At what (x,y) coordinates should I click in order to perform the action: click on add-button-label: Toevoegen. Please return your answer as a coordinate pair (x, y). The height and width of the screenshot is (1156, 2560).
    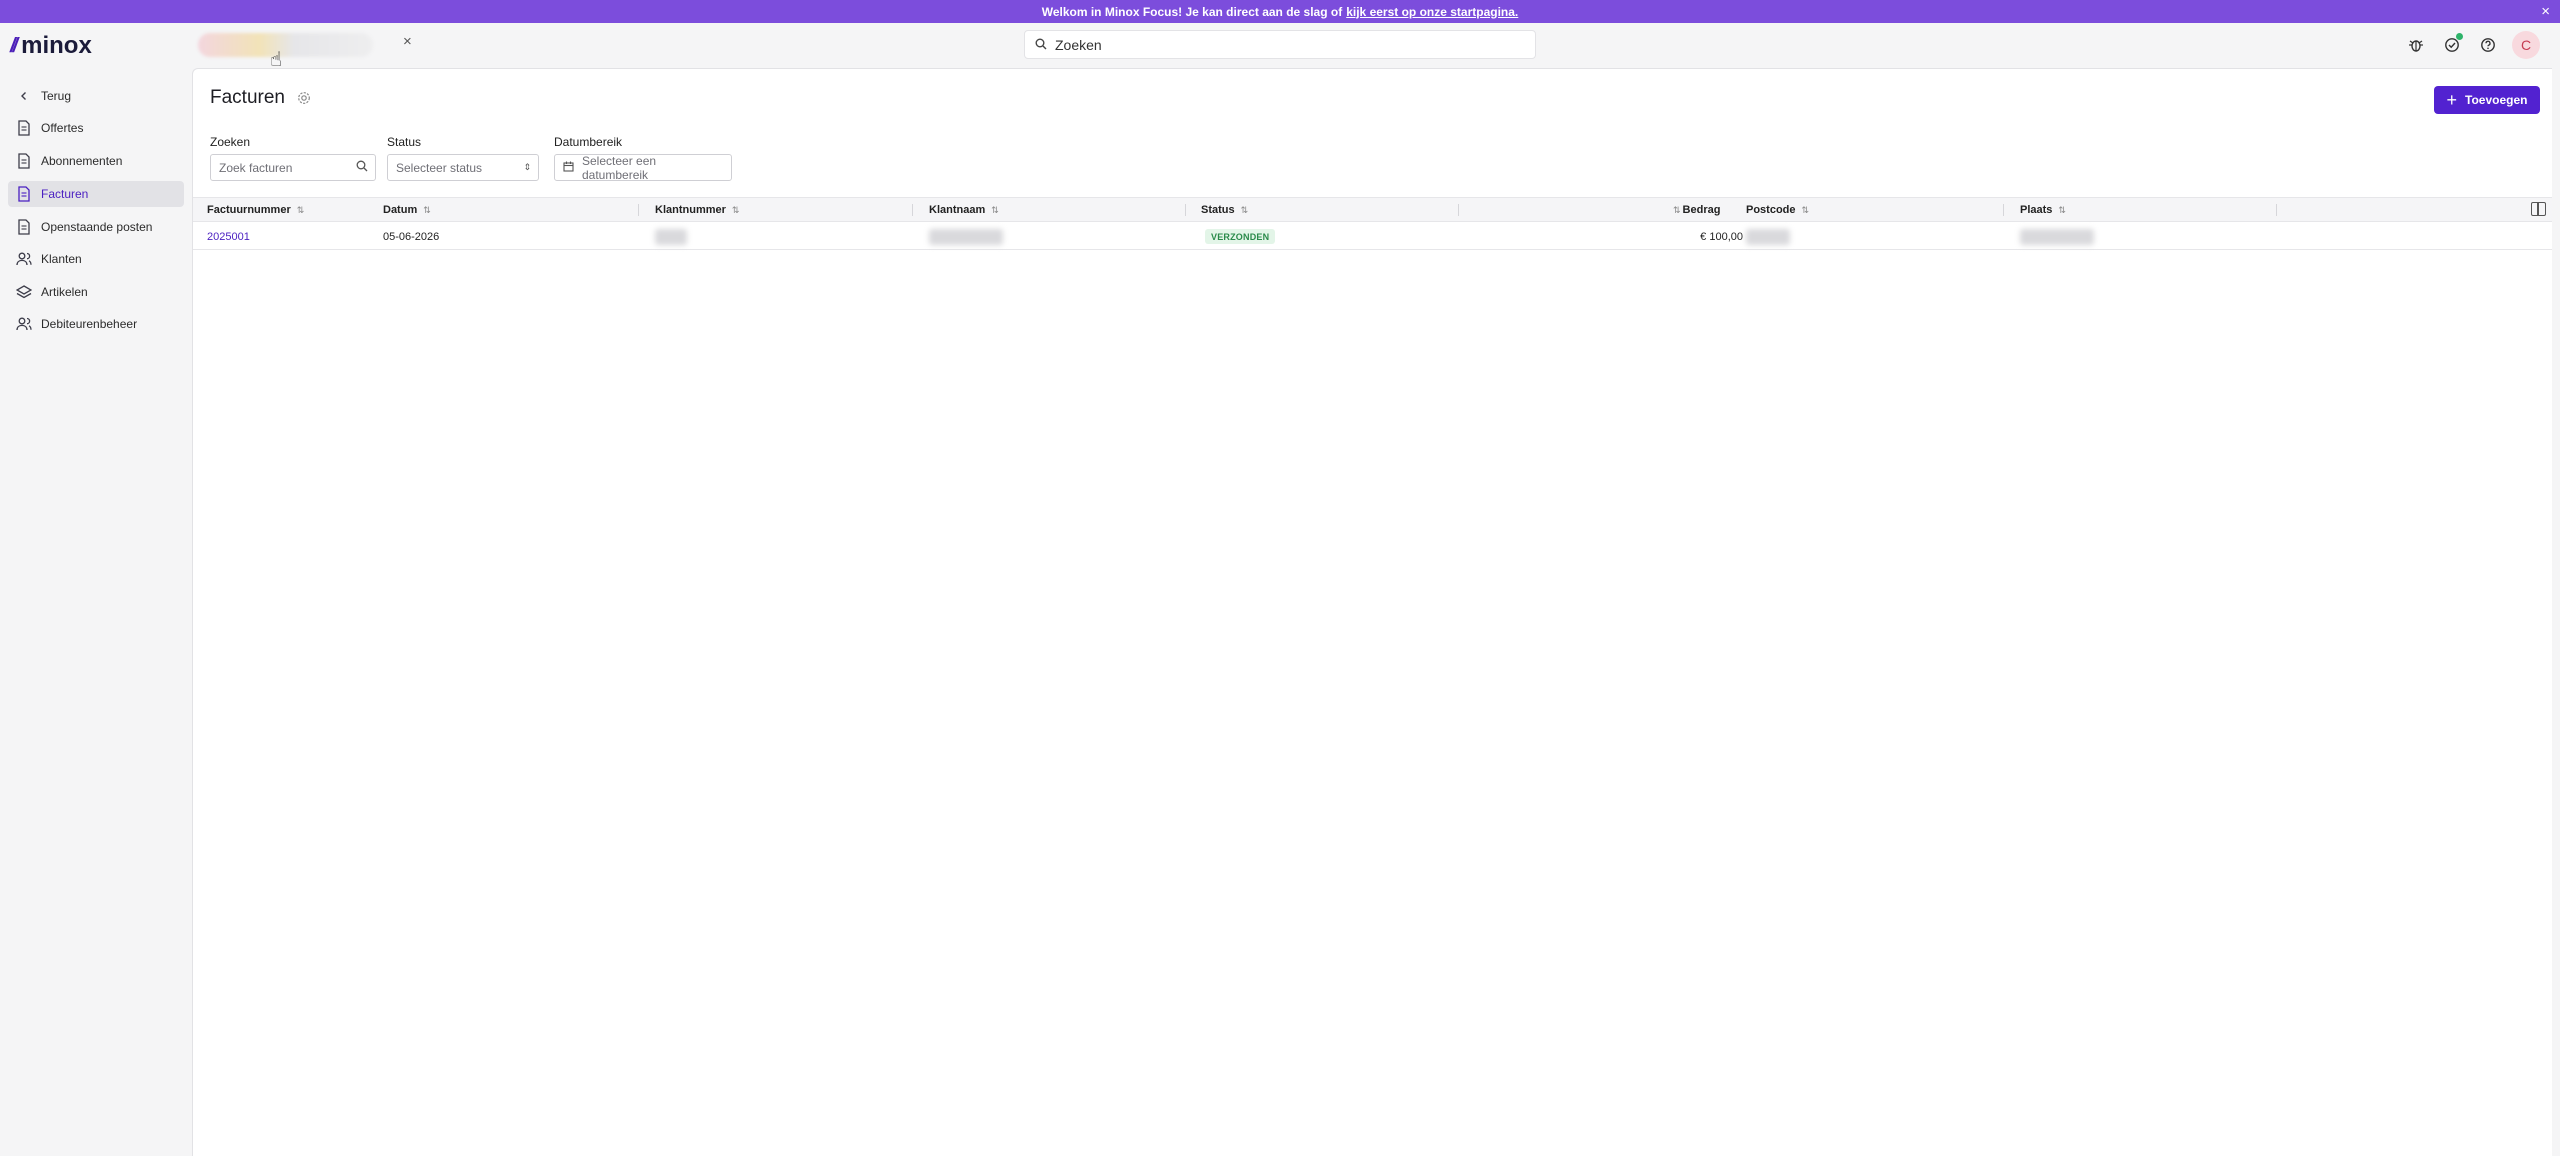
    Looking at the image, I should click on (2496, 100).